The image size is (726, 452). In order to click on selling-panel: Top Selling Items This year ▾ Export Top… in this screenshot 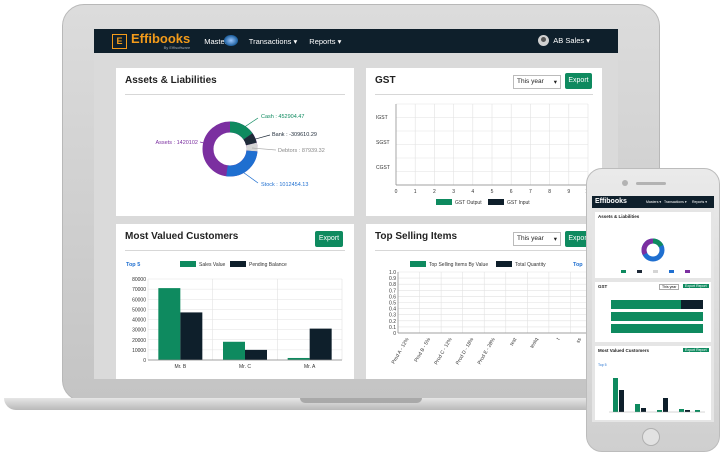, I will do `click(484, 301)`.